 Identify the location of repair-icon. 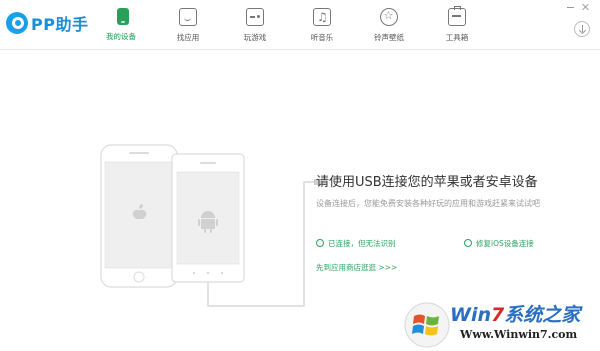
(468, 243).